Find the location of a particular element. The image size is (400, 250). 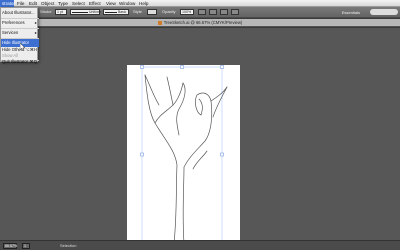

menu-edit: Edit is located at coordinates (33, 3).